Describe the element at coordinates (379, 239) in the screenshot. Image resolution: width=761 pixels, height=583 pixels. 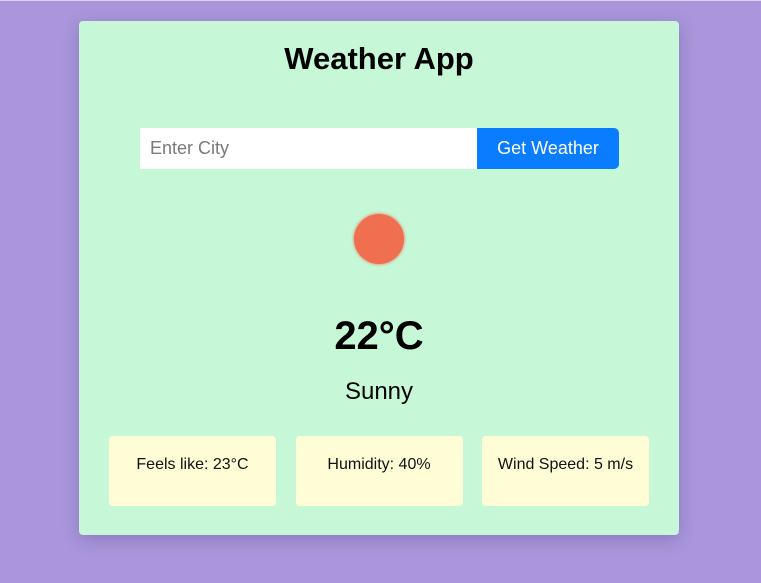
I see `sun-icon` at that location.